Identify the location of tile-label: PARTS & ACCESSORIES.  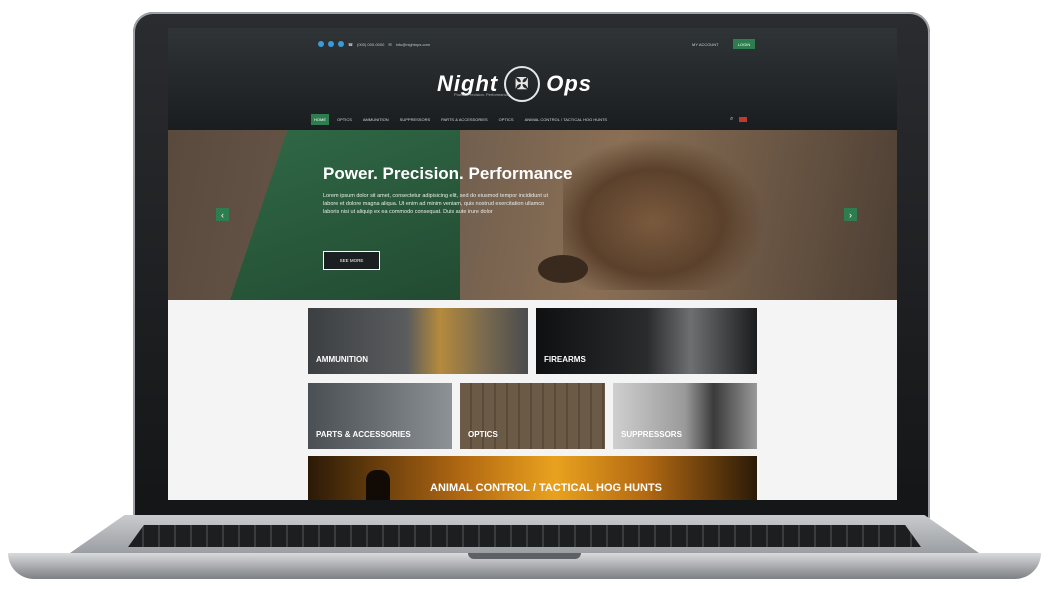
(363, 434).